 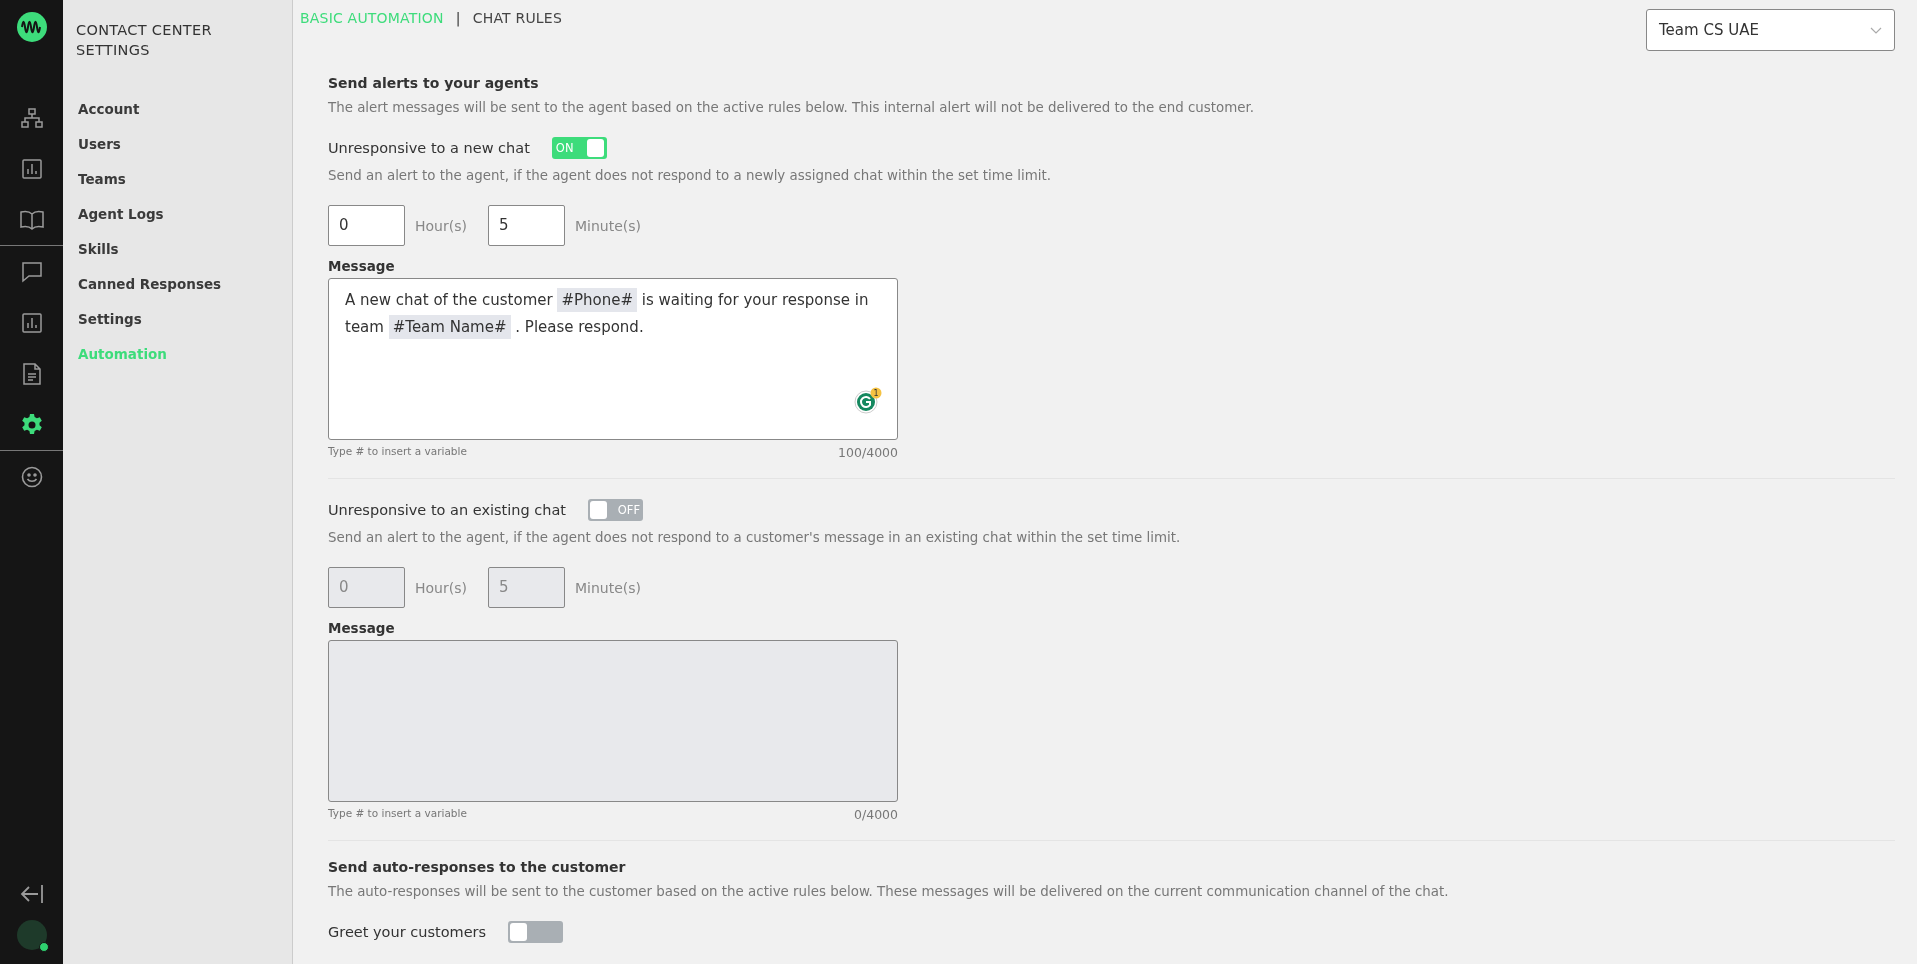 What do you see at coordinates (185, 214) in the screenshot?
I see `sidebar-item: Agent Logs` at bounding box center [185, 214].